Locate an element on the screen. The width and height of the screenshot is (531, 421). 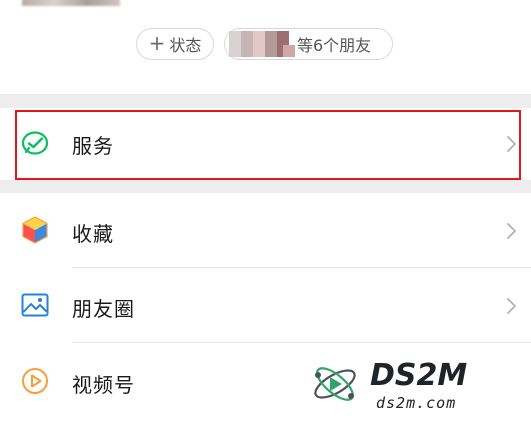
add-status-label: 状态 is located at coordinates (185, 45).